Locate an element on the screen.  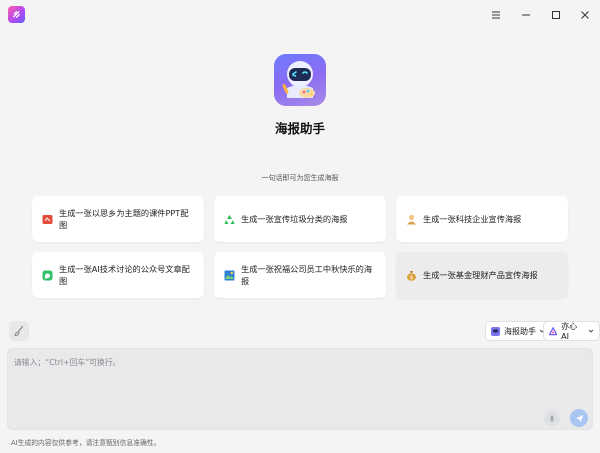
poster-assistant-icon is located at coordinates (495, 331).